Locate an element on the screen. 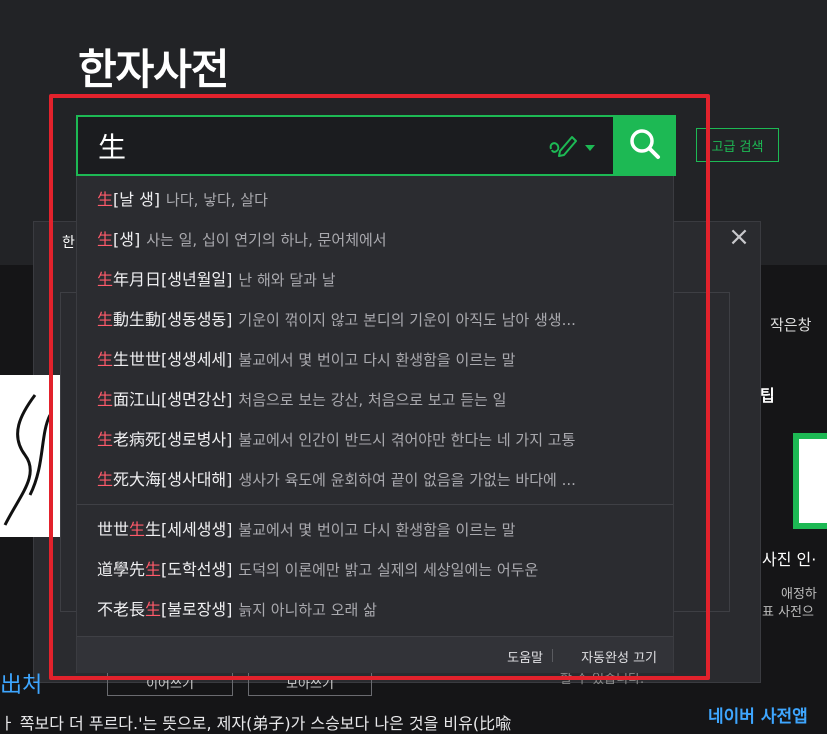  photo-info-text: 사진 인· is located at coordinates (789, 559).